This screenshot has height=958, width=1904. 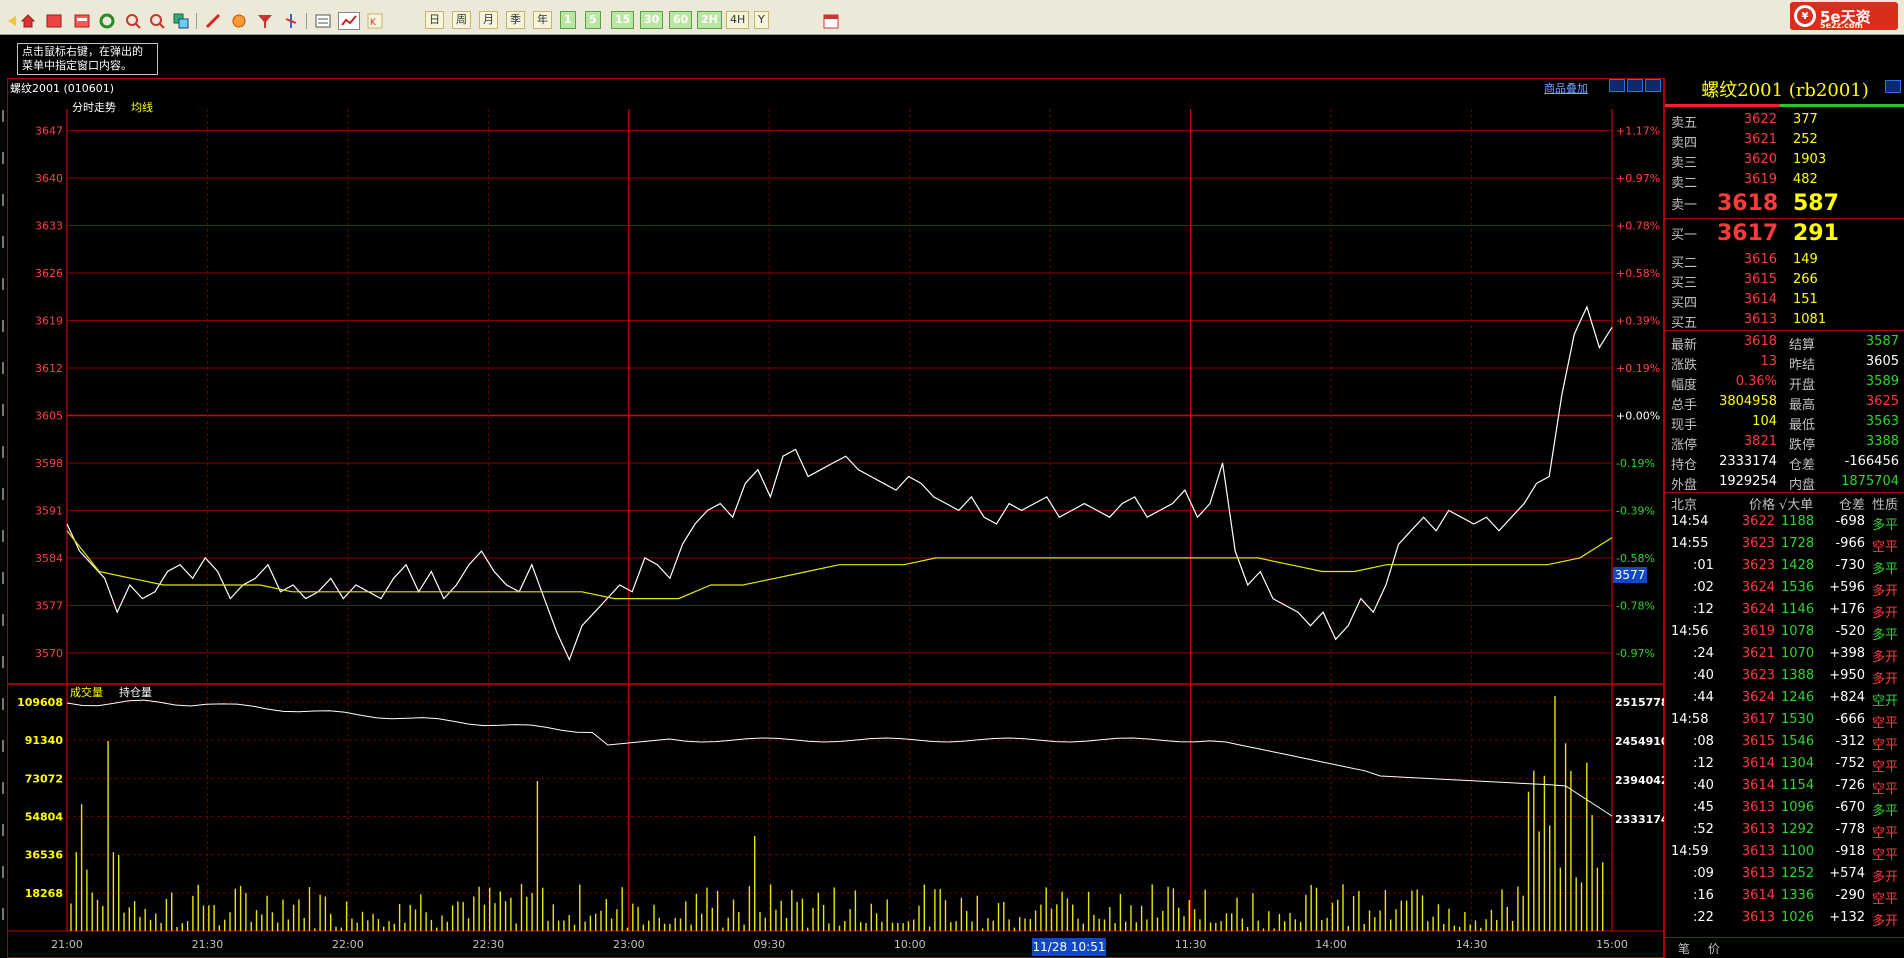 I want to click on time-tick-label: 14:00, so click(x=1331, y=944).